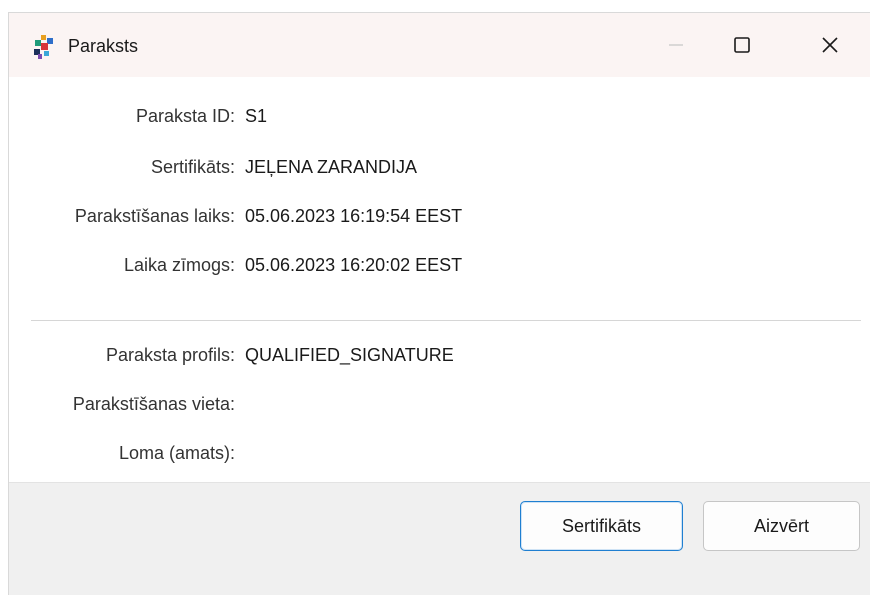 The width and height of the screenshot is (870, 595). I want to click on signature-id-label: Paraksta ID:, so click(185, 116).